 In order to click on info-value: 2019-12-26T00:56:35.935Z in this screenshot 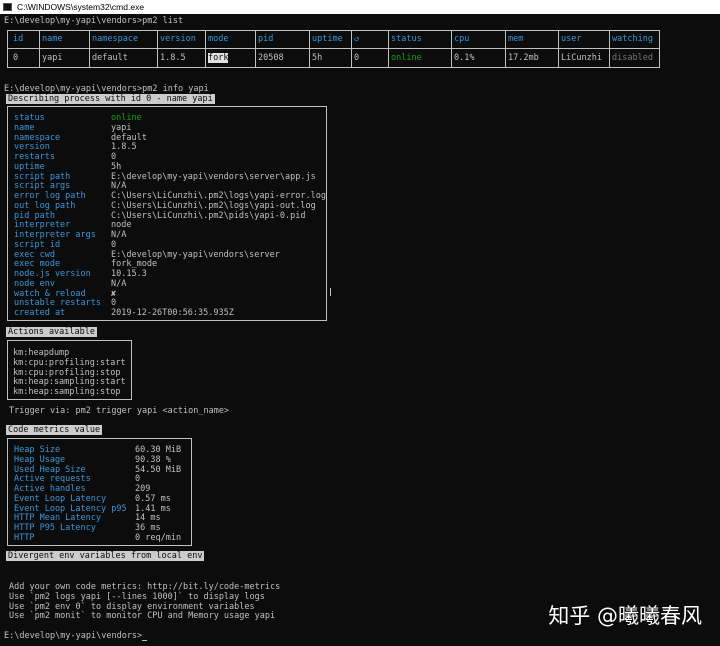, I will do `click(172, 313)`.